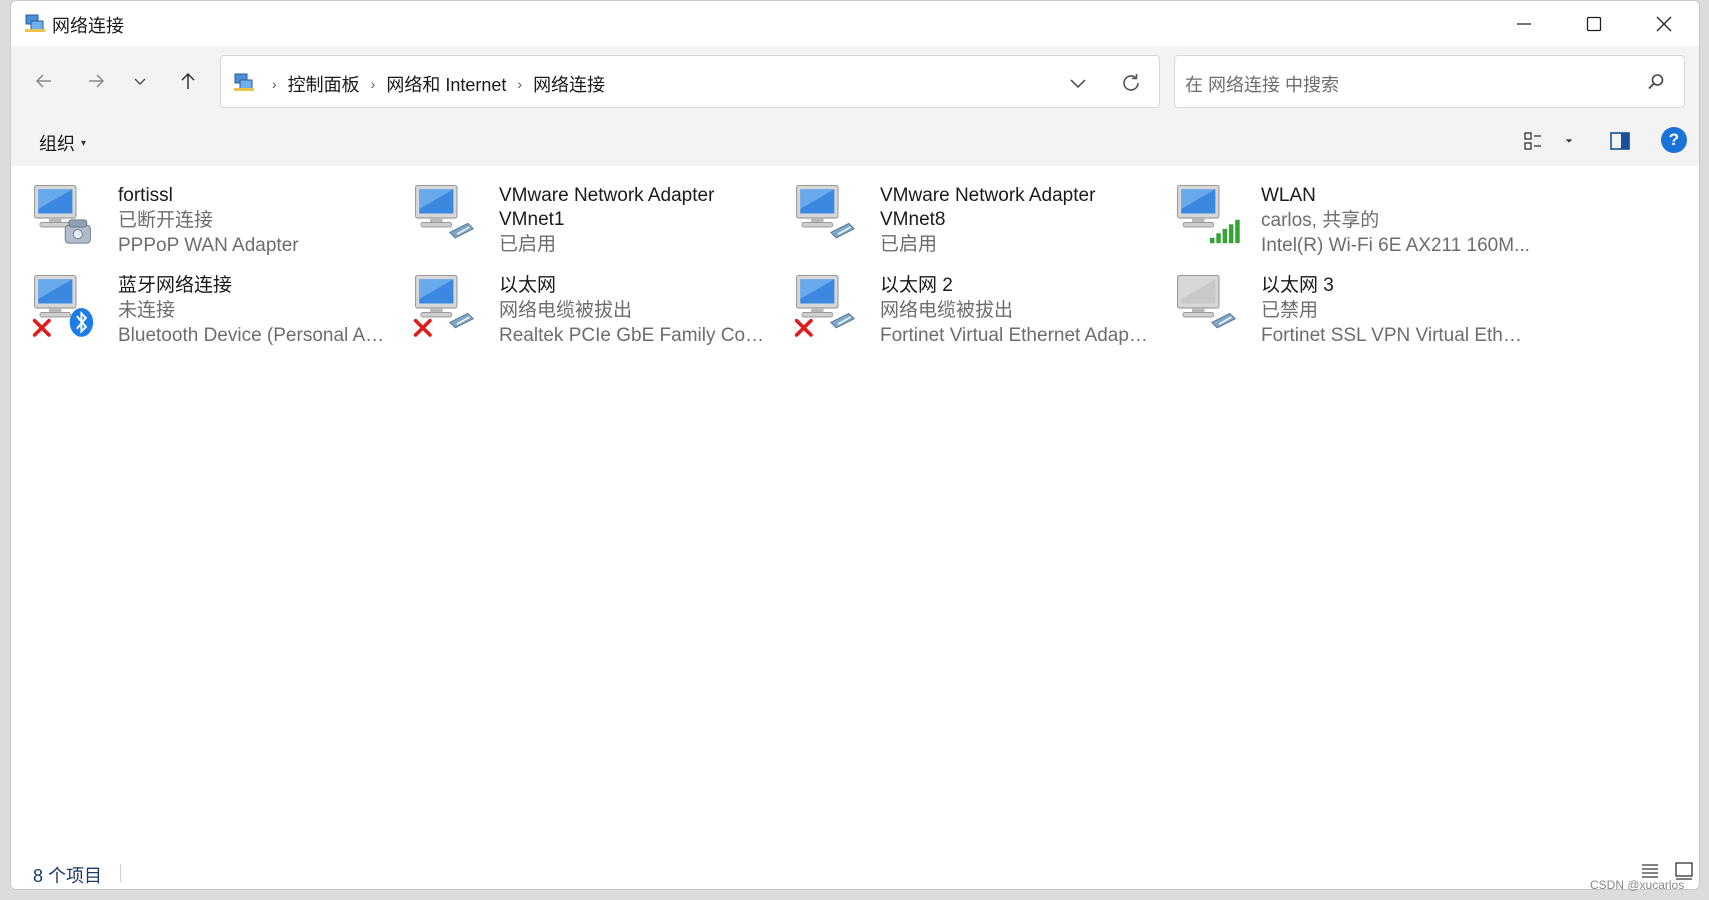 The height and width of the screenshot is (900, 1709). What do you see at coordinates (1549, 141) in the screenshot?
I see `change-view-button` at bounding box center [1549, 141].